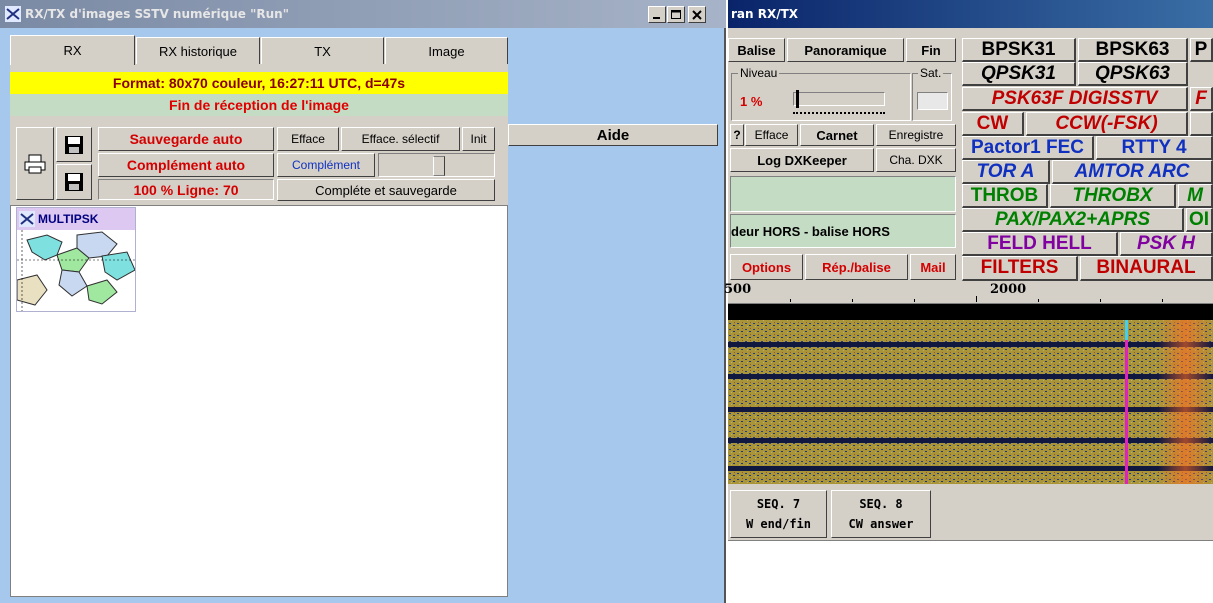 The image size is (1213, 603). Describe the element at coordinates (881, 504) in the screenshot. I see `seq-8-label: SEQ. 8` at that location.